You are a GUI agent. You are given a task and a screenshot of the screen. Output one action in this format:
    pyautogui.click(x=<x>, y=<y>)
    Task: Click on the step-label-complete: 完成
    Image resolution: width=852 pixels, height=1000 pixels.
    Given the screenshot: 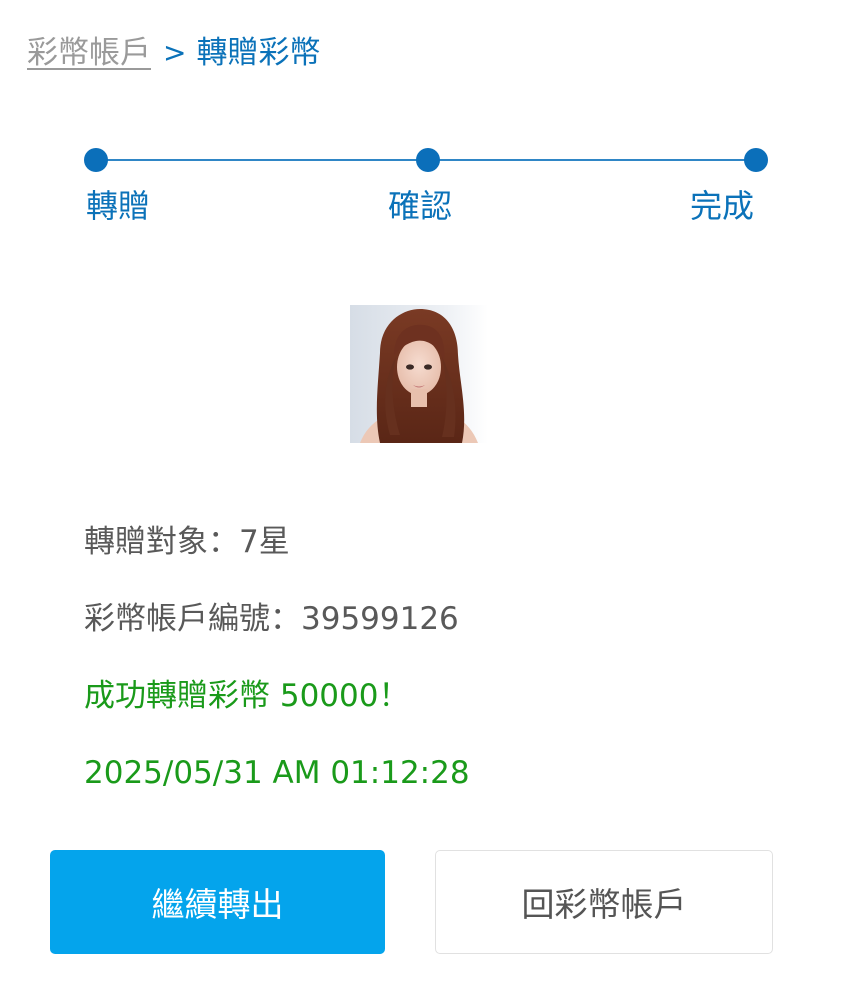 What is the action you would take?
    pyautogui.click(x=722, y=206)
    